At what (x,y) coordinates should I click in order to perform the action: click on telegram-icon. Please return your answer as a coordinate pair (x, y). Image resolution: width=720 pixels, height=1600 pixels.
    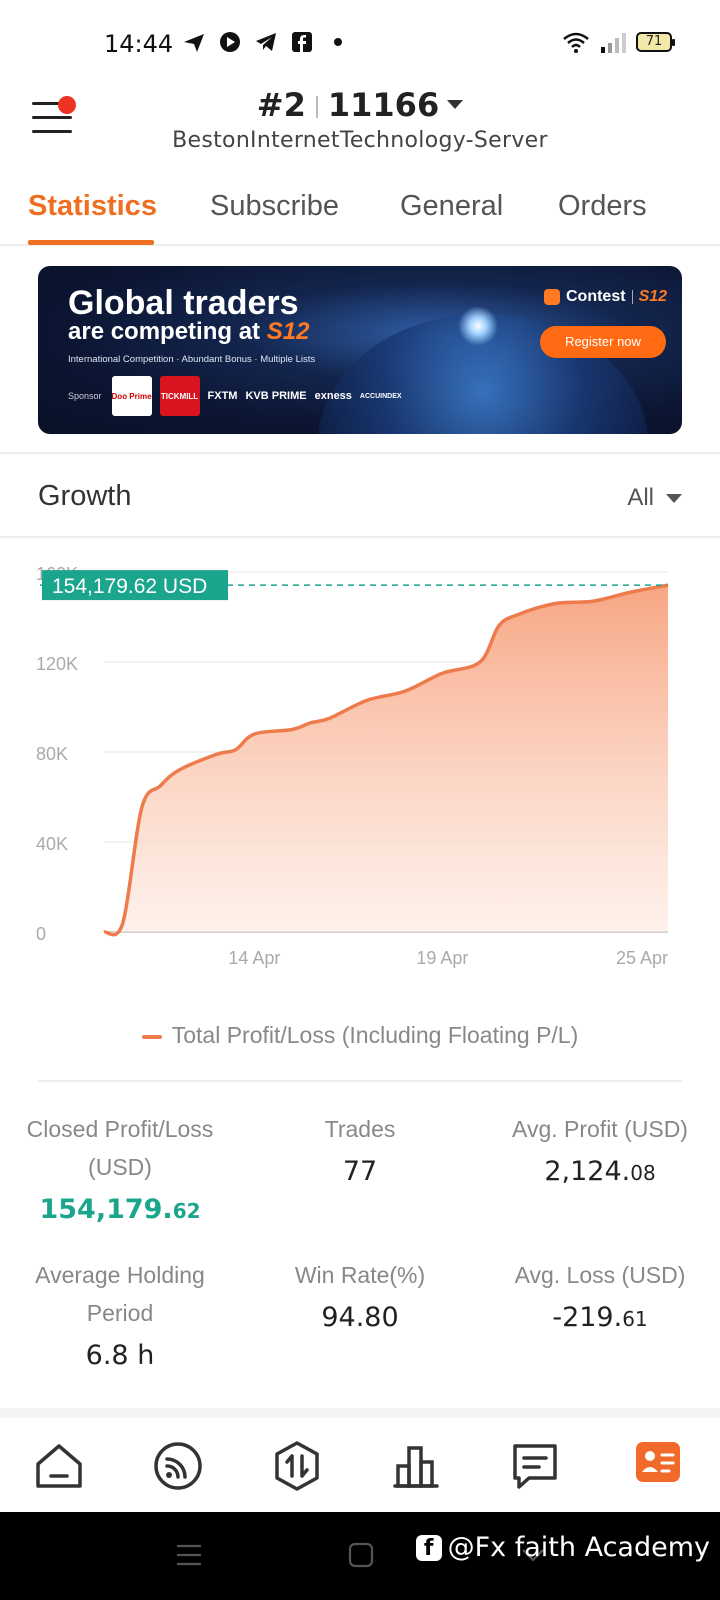
    Looking at the image, I should click on (266, 42).